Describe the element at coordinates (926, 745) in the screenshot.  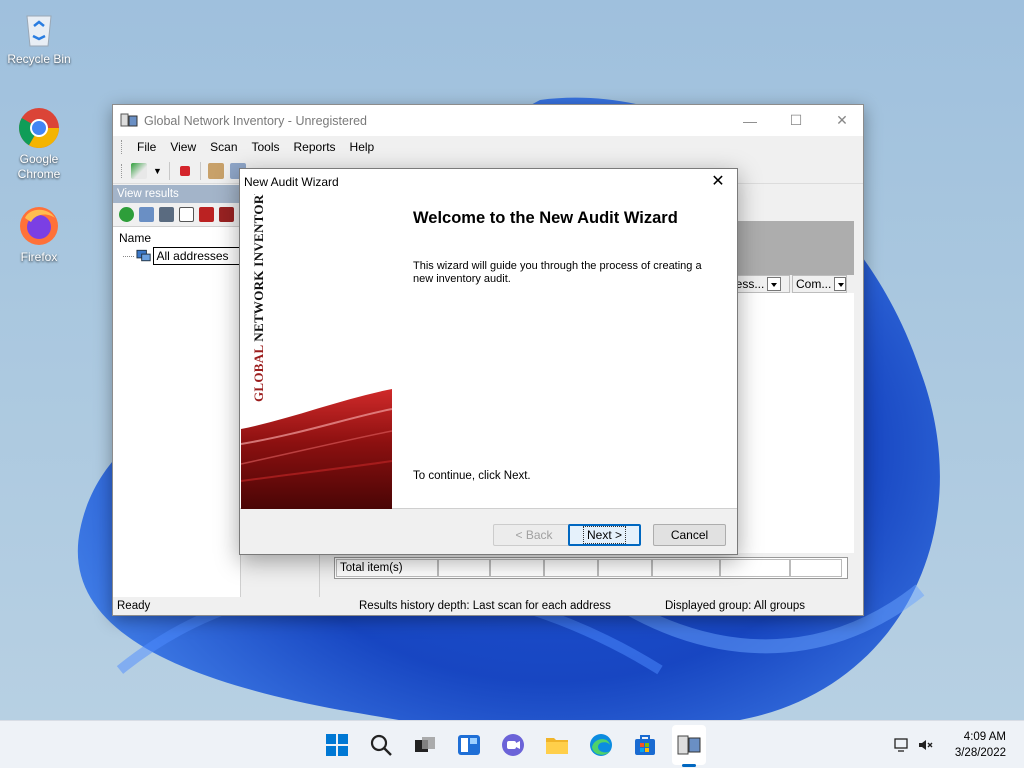
I see `volume-muted-icon` at that location.